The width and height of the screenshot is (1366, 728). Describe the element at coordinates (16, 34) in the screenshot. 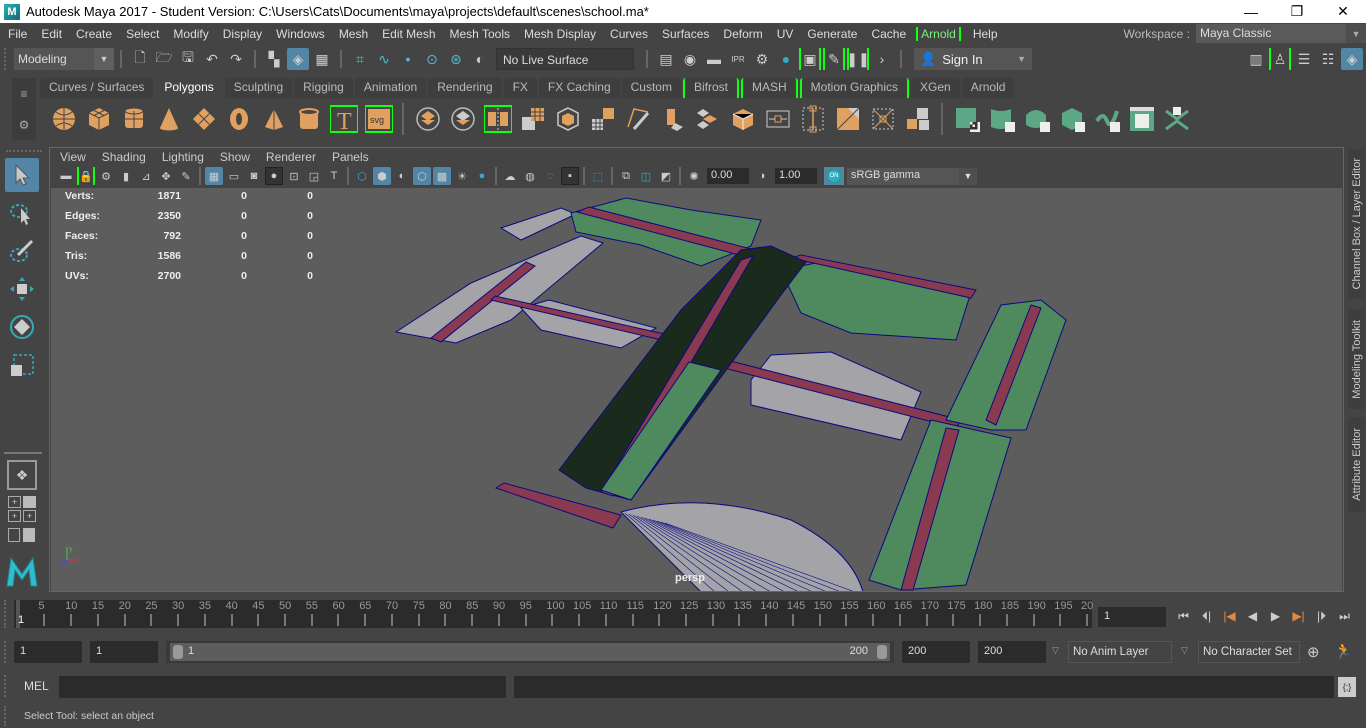

I see `menu-file: File` at that location.